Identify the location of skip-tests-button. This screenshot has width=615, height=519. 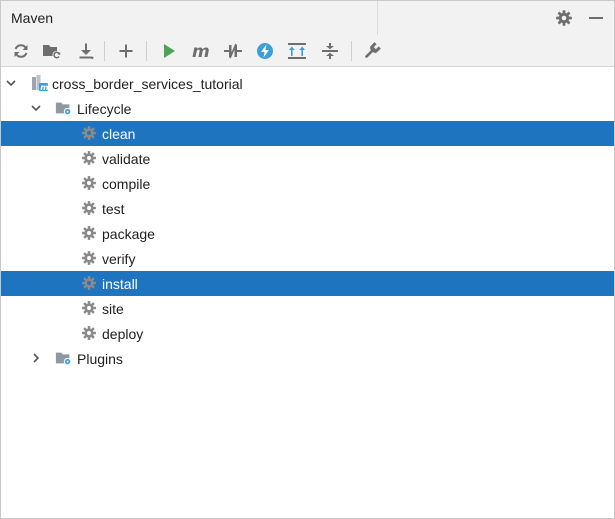
(265, 51).